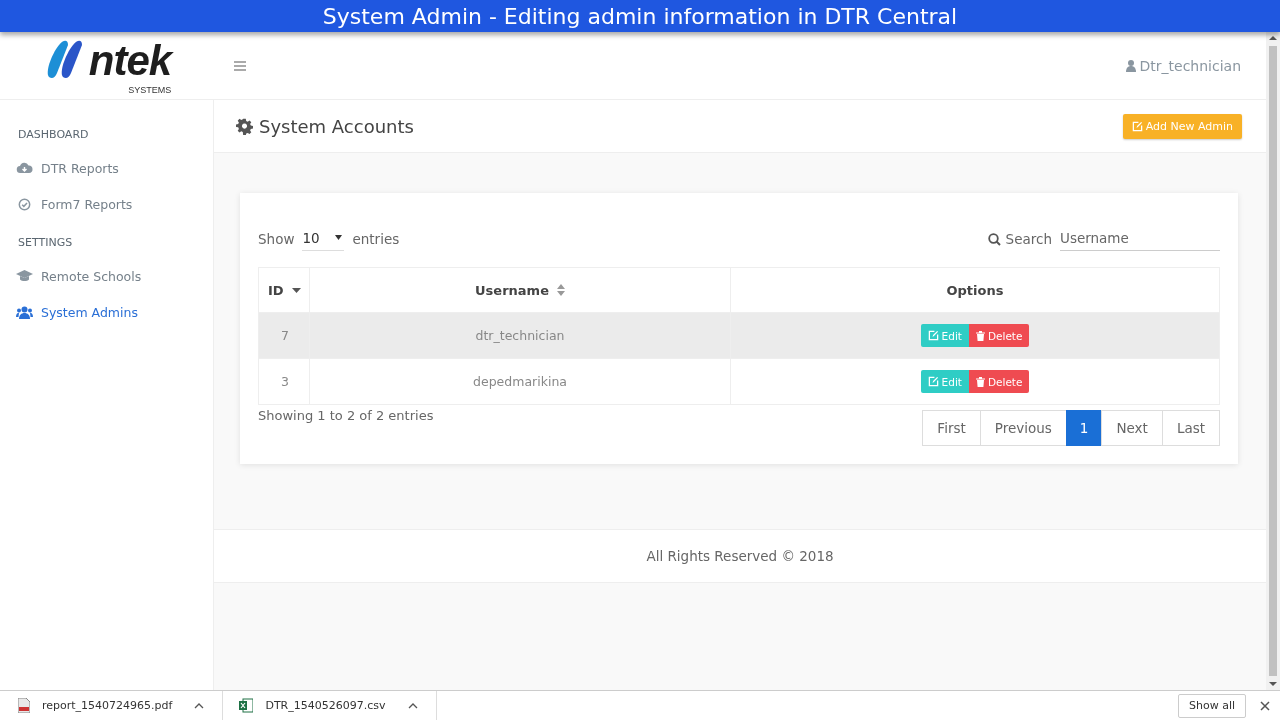  Describe the element at coordinates (1132, 428) in the screenshot. I see `pagination-button: Next` at that location.